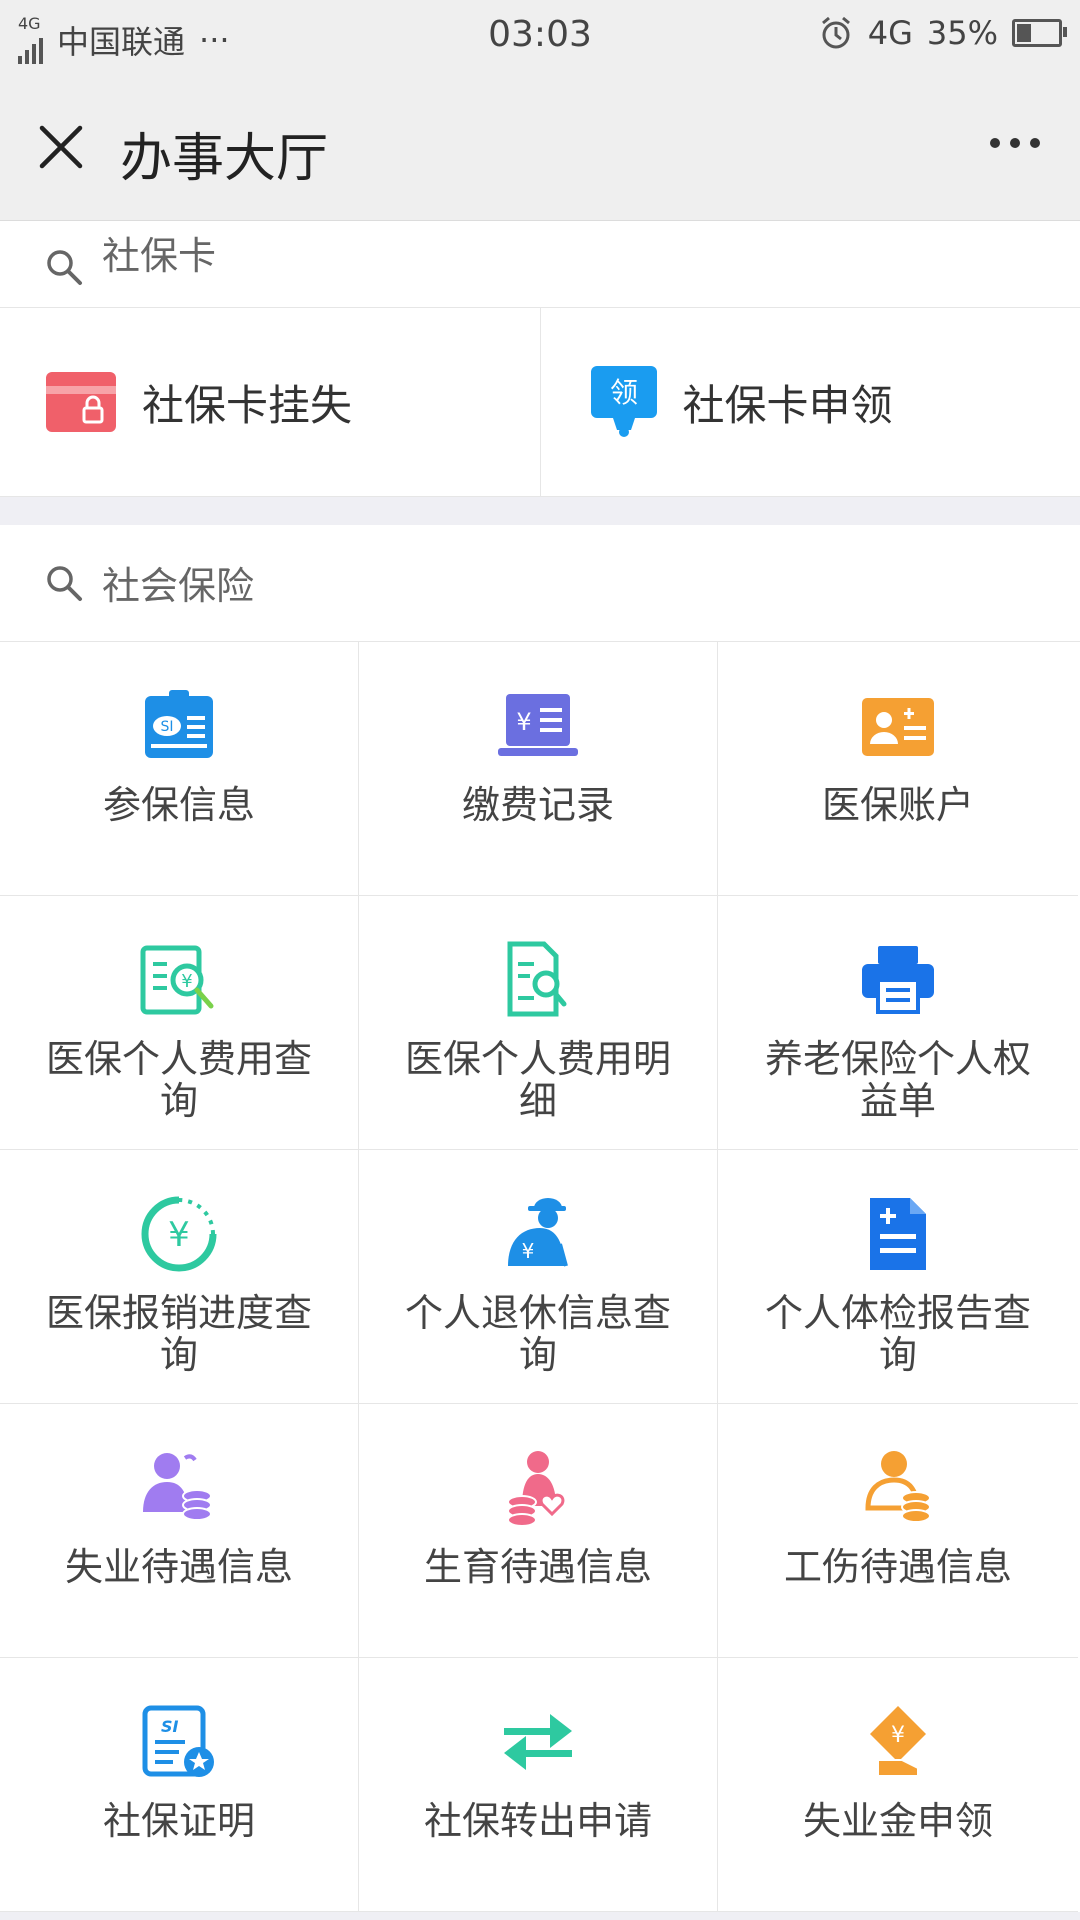 The image size is (1080, 1920). I want to click on card-report-loss-button: 社保卡挂失, so click(270, 402).